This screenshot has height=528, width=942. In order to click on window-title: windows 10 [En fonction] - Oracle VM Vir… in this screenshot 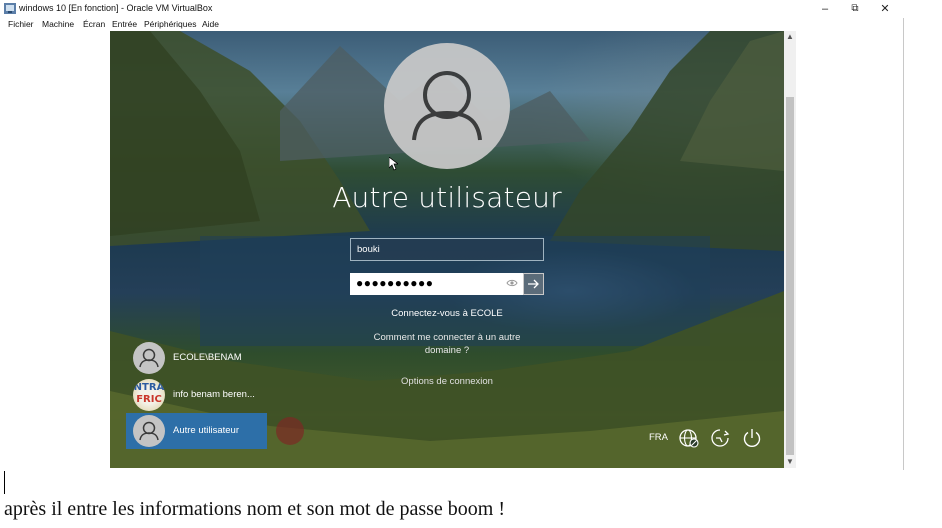, I will do `click(116, 8)`.